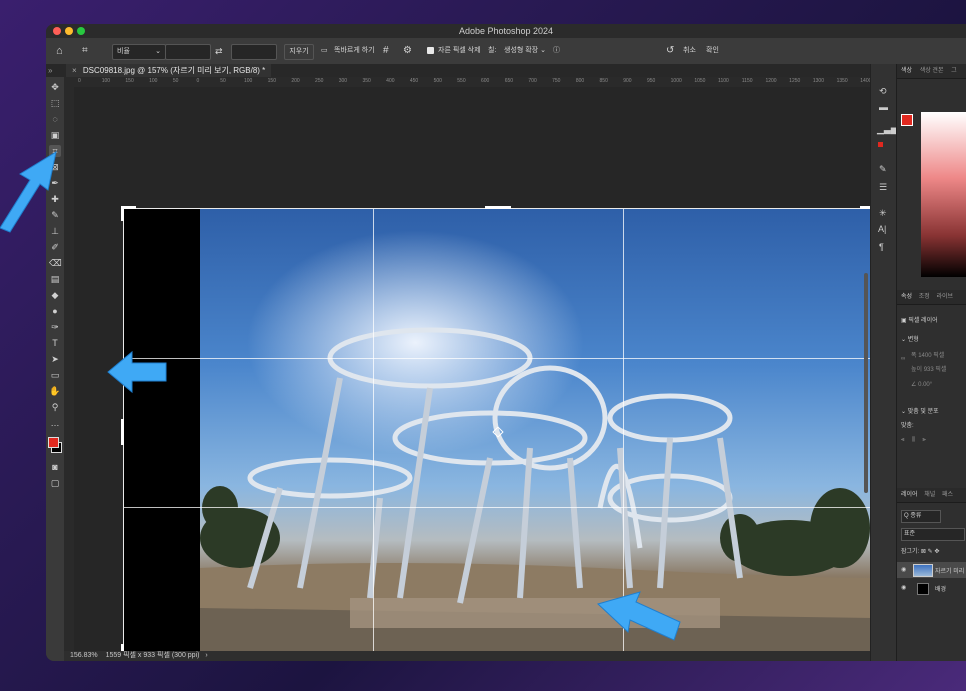 The height and width of the screenshot is (691, 966). What do you see at coordinates (28, 191) in the screenshot?
I see `arrow-to-crop-tool` at bounding box center [28, 191].